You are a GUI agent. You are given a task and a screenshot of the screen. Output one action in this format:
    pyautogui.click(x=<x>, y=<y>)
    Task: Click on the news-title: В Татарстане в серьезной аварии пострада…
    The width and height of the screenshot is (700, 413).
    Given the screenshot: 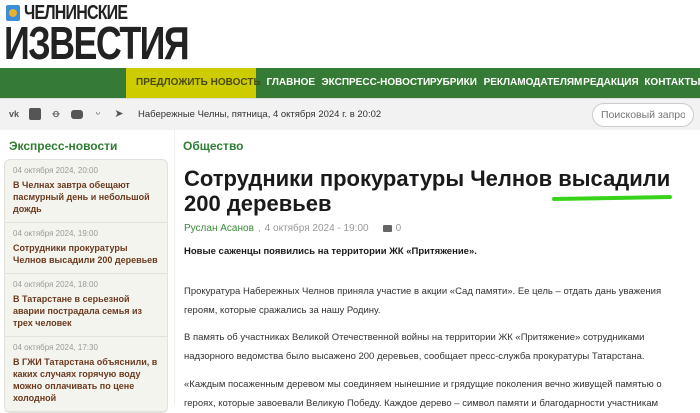 What is the action you would take?
    pyautogui.click(x=86, y=311)
    